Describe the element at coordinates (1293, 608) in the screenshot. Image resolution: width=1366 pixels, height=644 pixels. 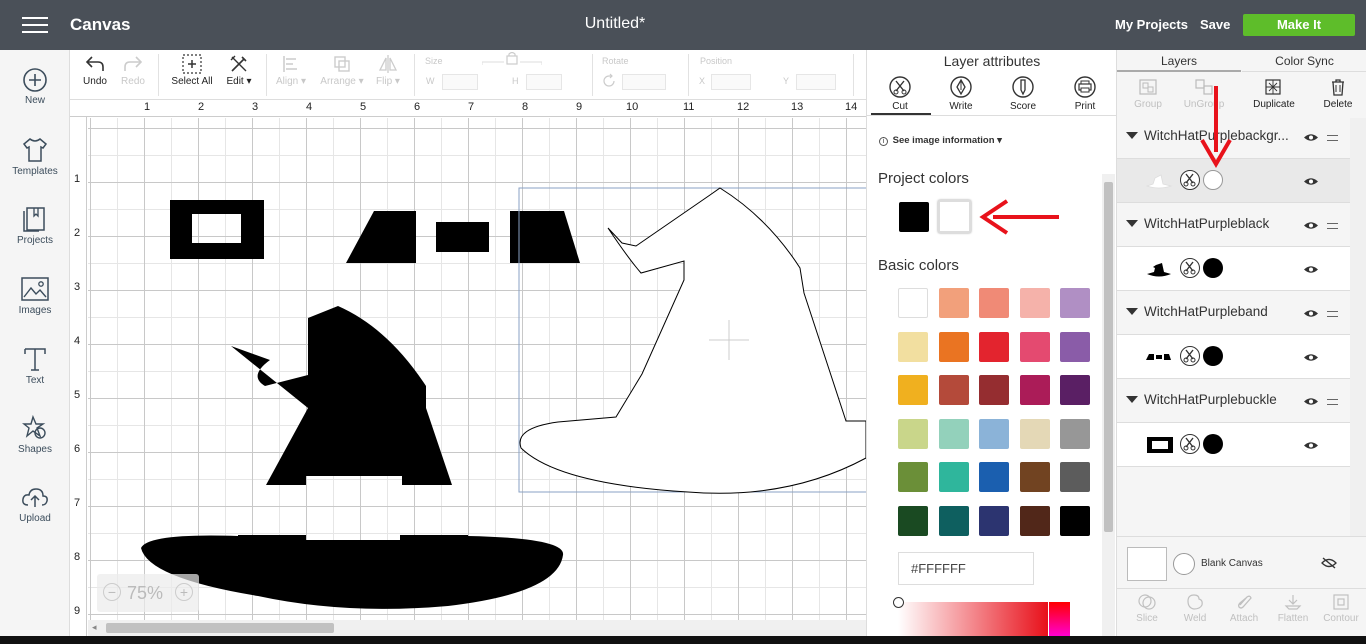
I see `flatten-button: Flatten` at that location.